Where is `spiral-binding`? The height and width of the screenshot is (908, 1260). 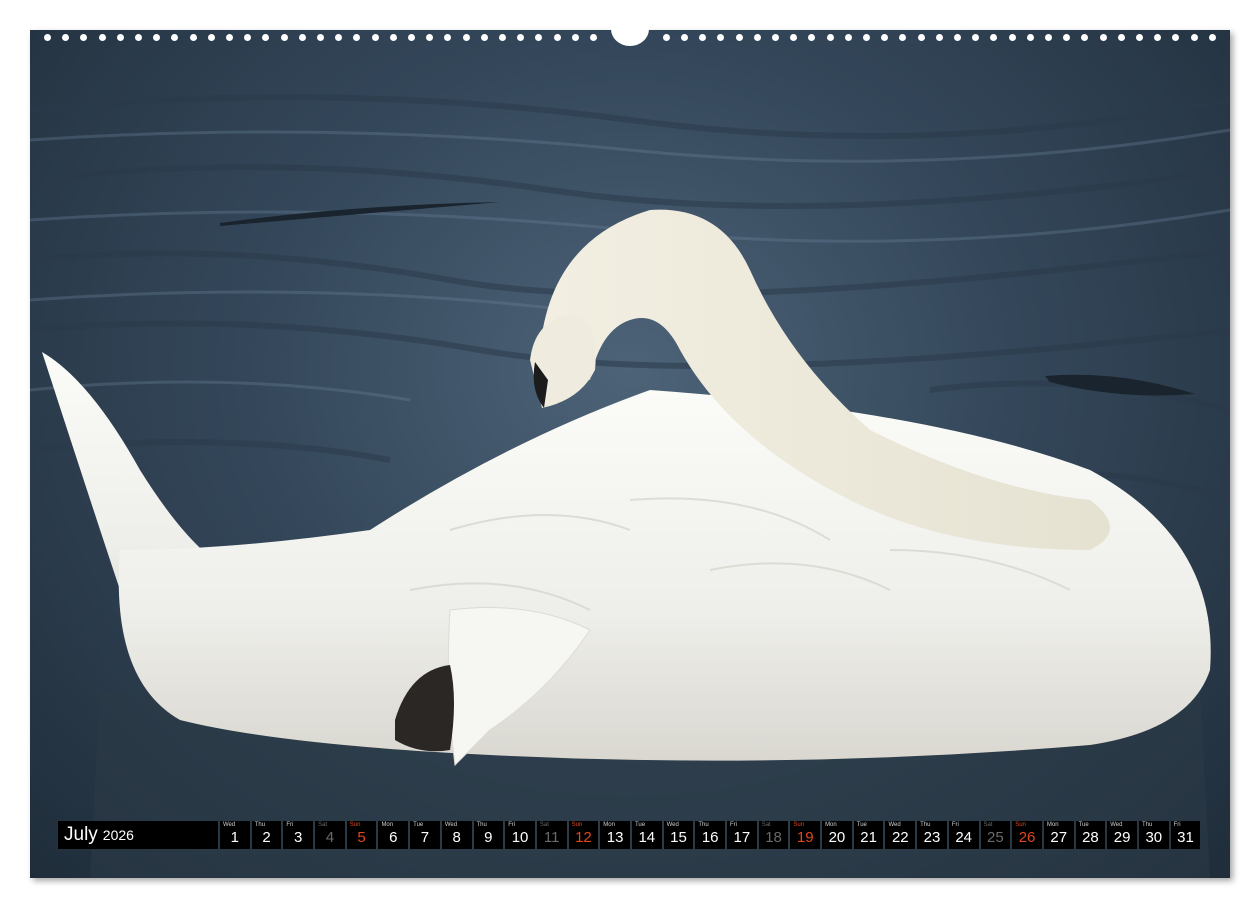 spiral-binding is located at coordinates (630, 29).